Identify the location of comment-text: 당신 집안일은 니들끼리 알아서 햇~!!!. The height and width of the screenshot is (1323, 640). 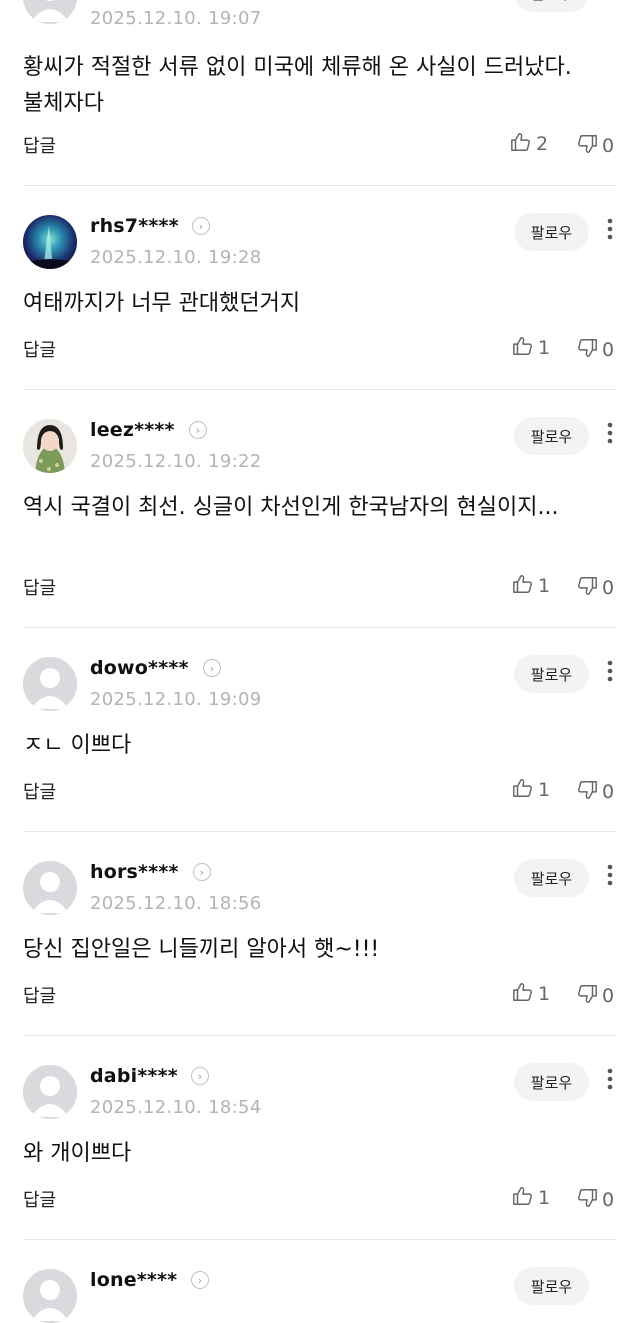
(201, 949).